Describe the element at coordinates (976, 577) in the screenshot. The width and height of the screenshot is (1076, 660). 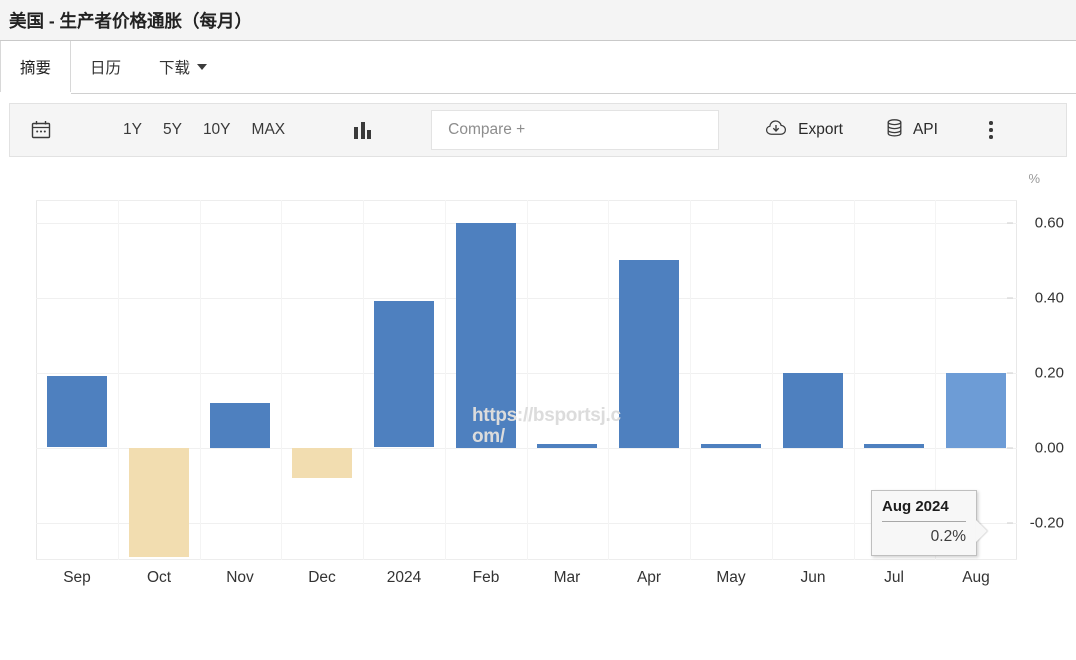
I see `x-axis-tick-label: Aug` at that location.